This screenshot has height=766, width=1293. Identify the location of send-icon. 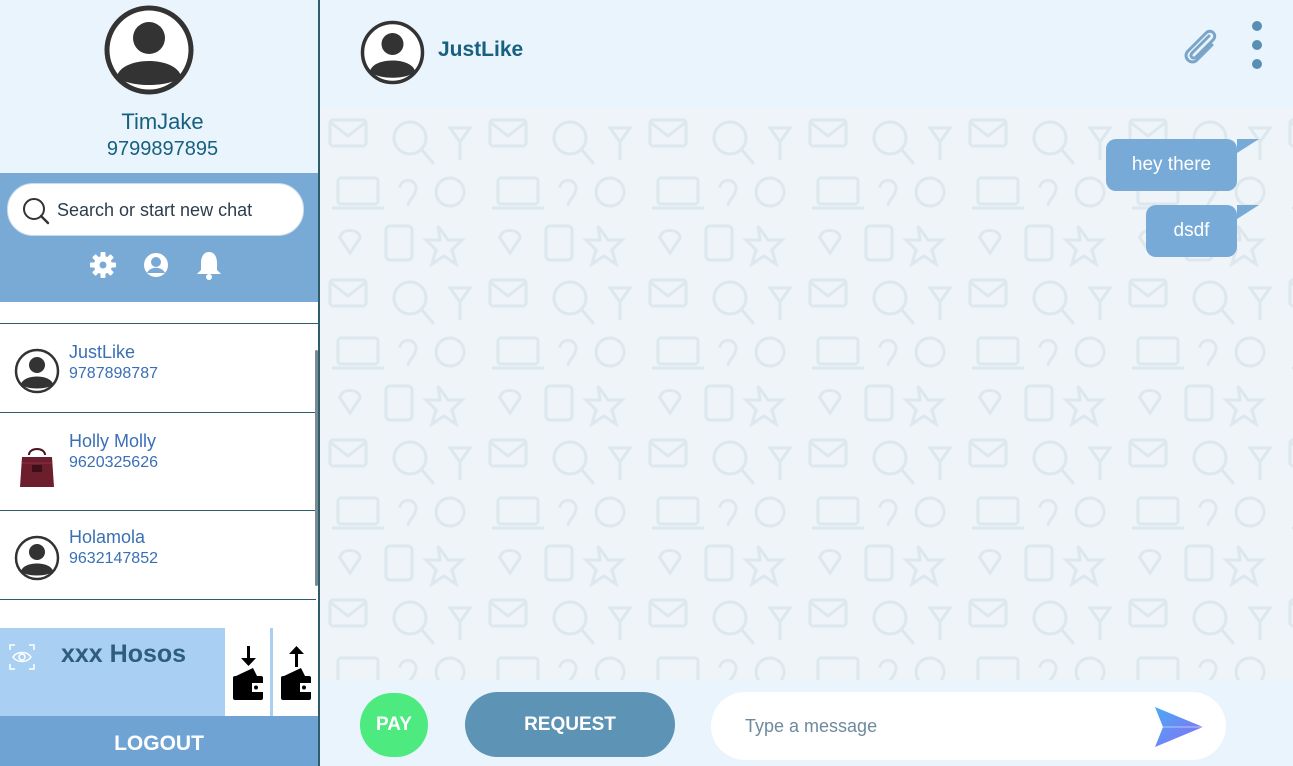
(1179, 727).